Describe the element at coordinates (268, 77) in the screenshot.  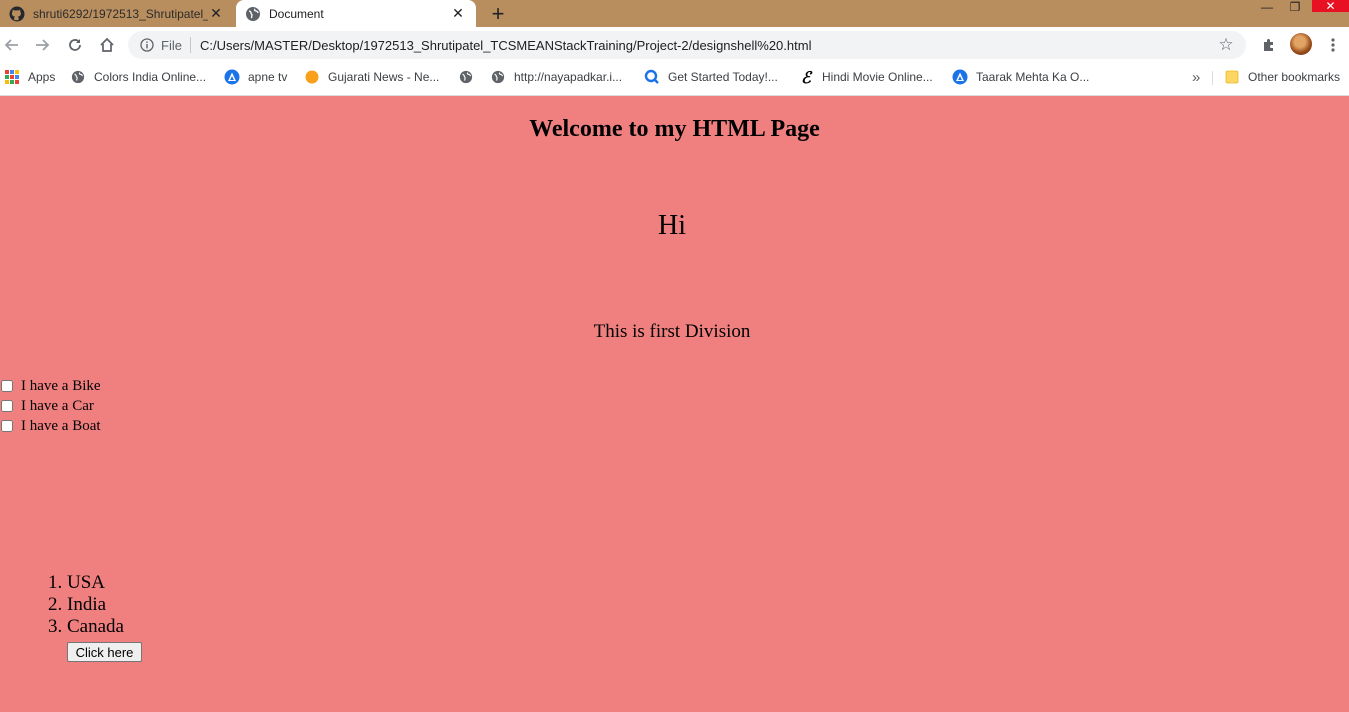
I see `bookmark-label: apne tv` at that location.